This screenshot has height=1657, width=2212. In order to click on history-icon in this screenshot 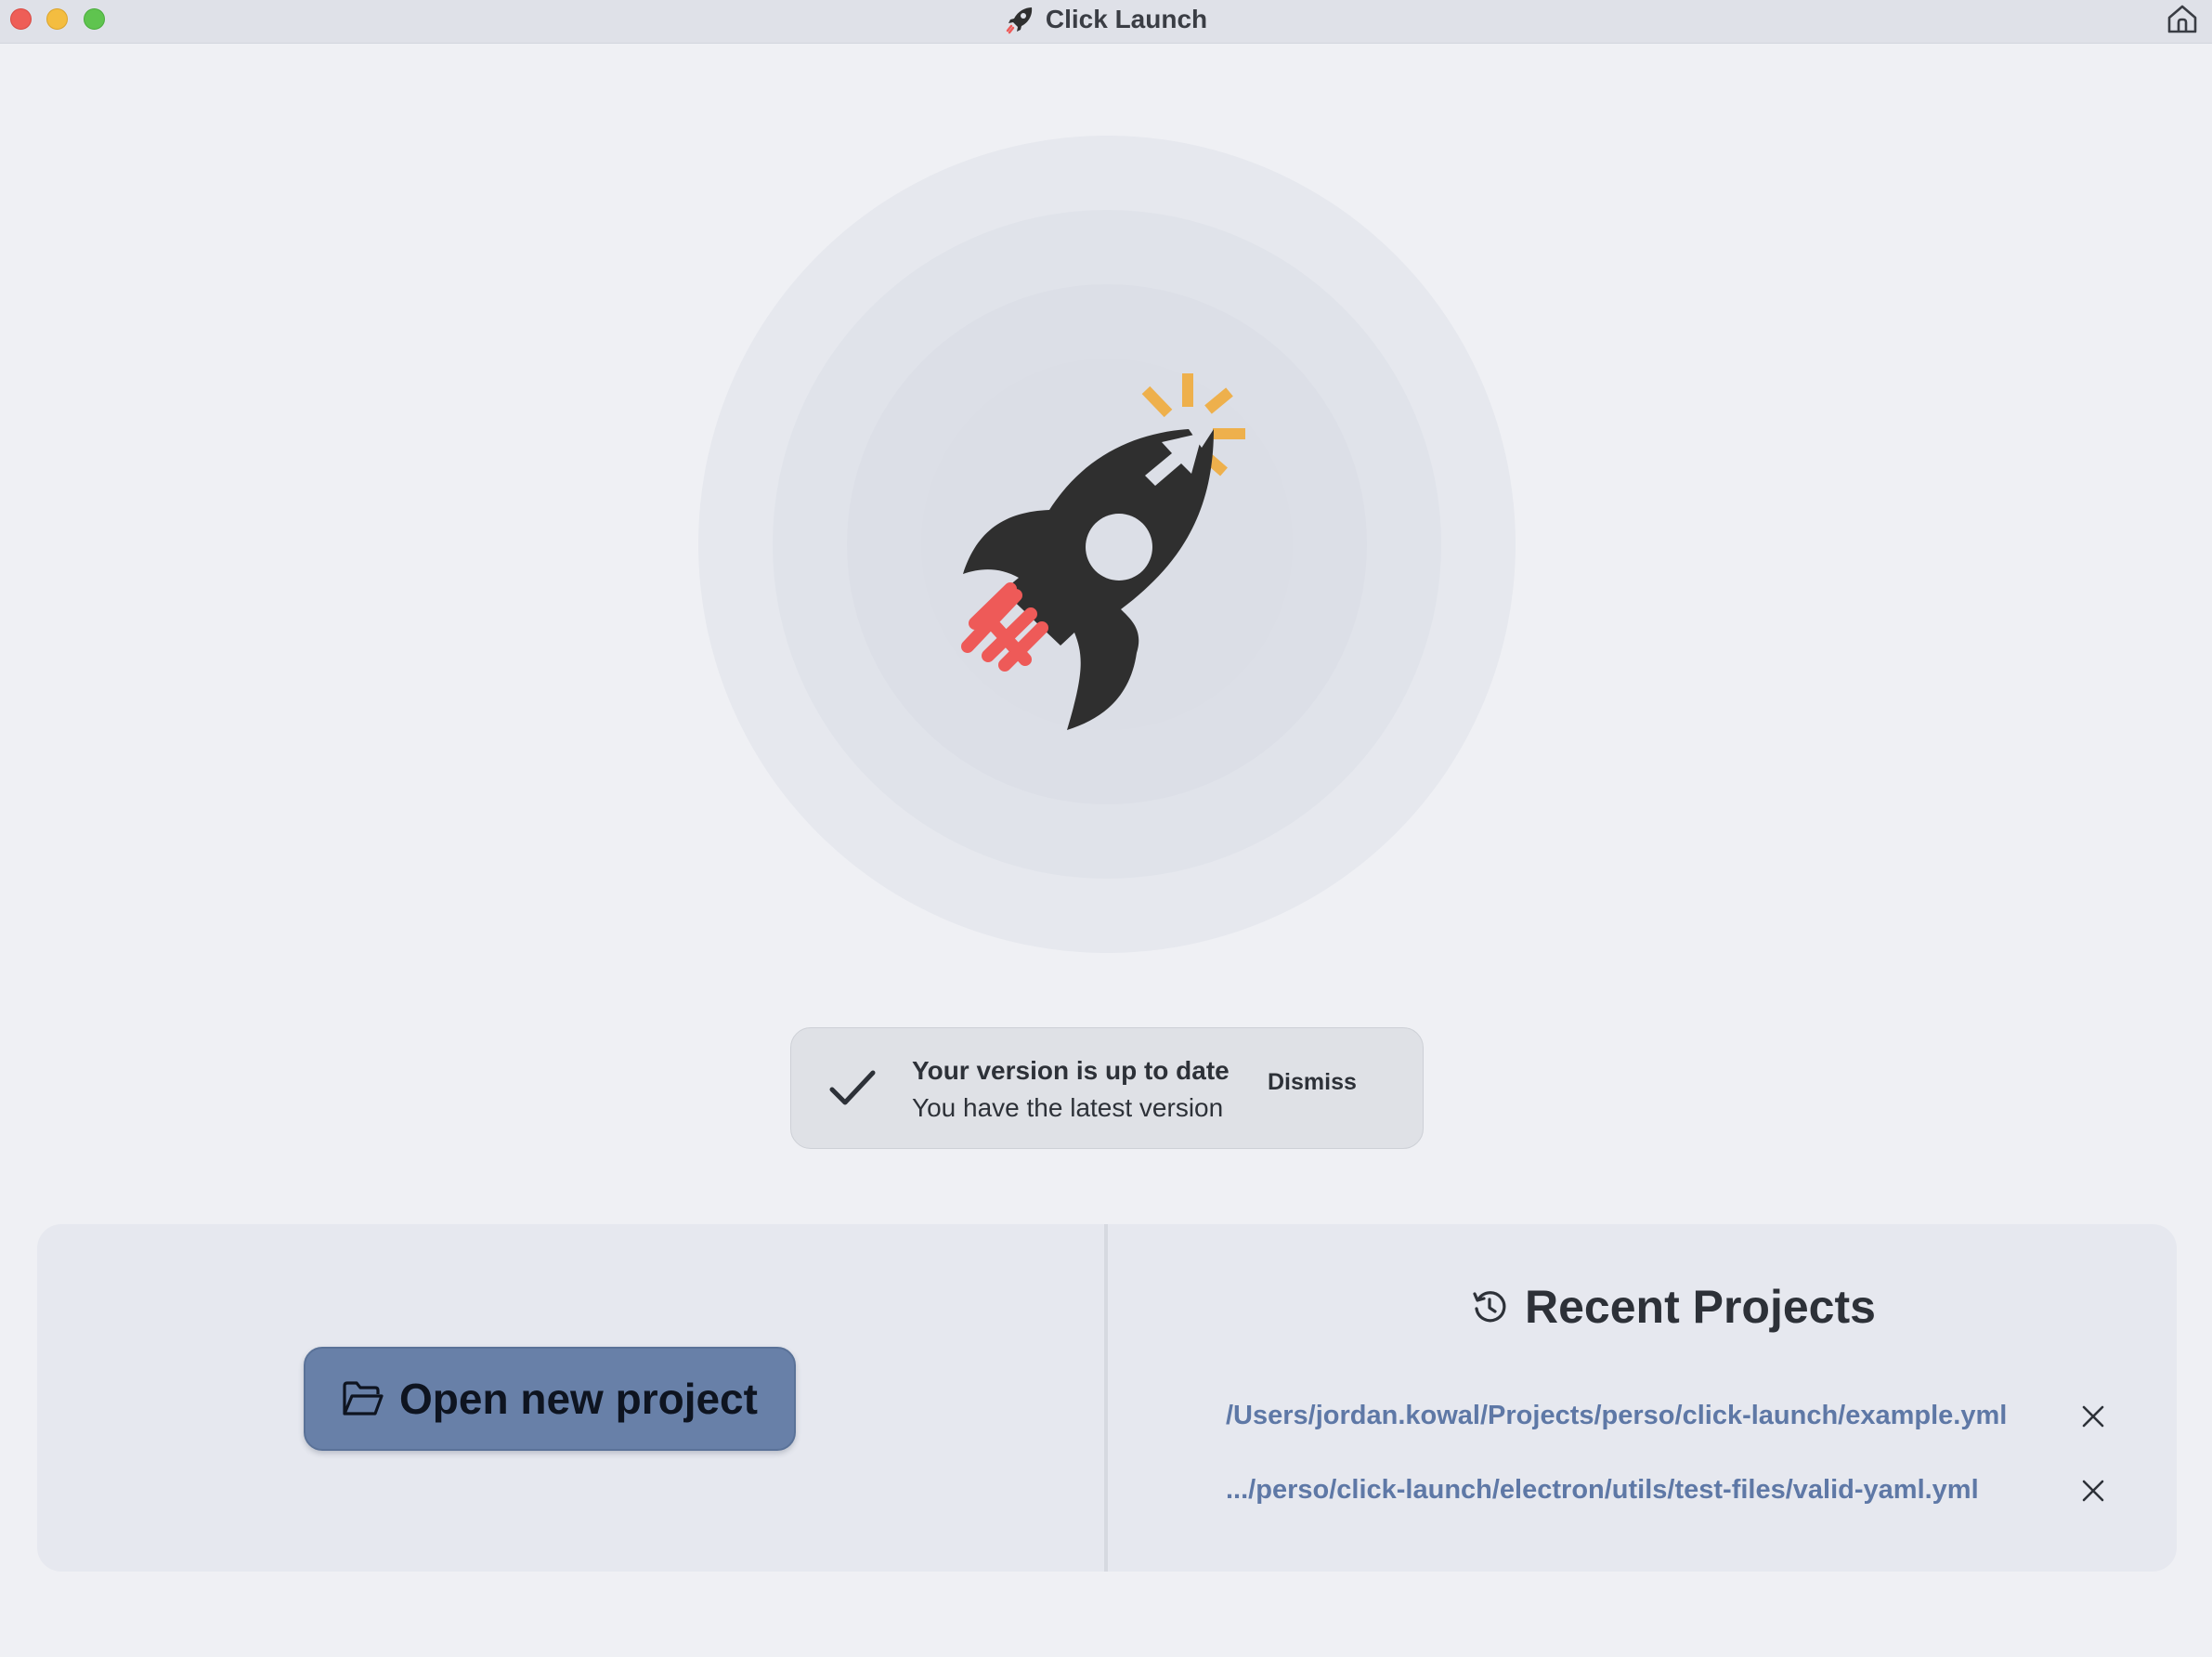, I will do `click(1489, 1307)`.